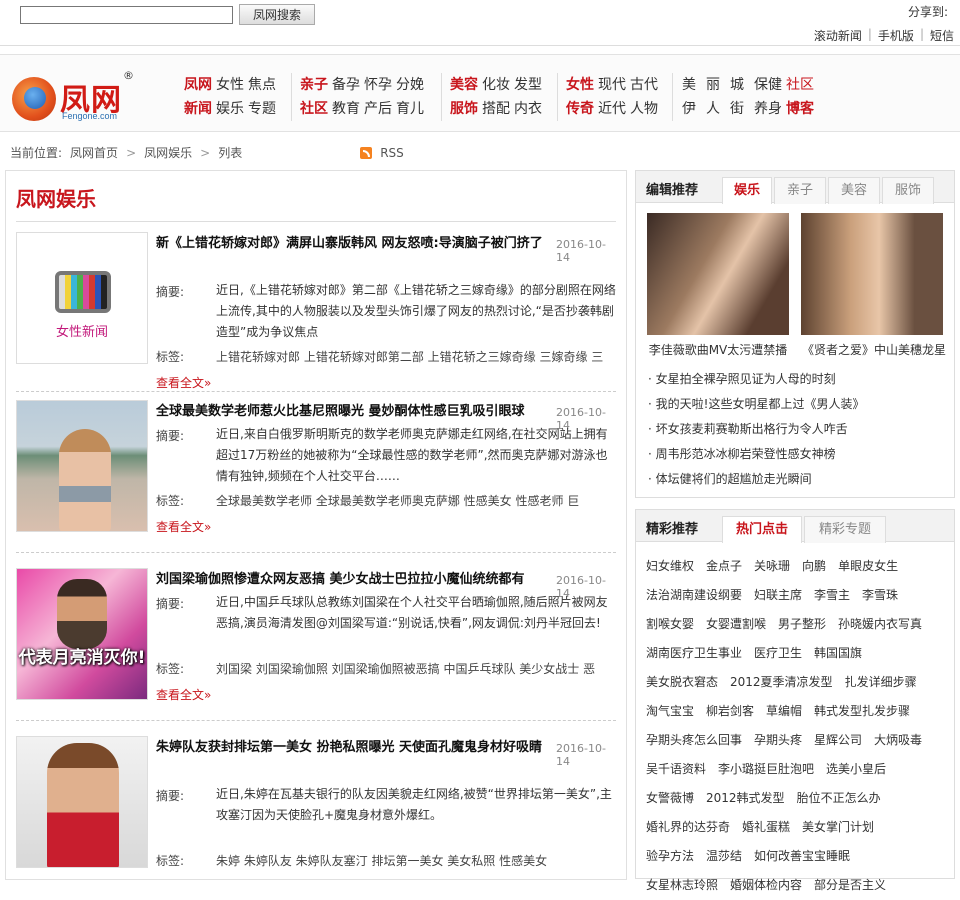 Image resolution: width=960 pixels, height=900 pixels. I want to click on keyword-link: 韩国国旗, so click(838, 653).